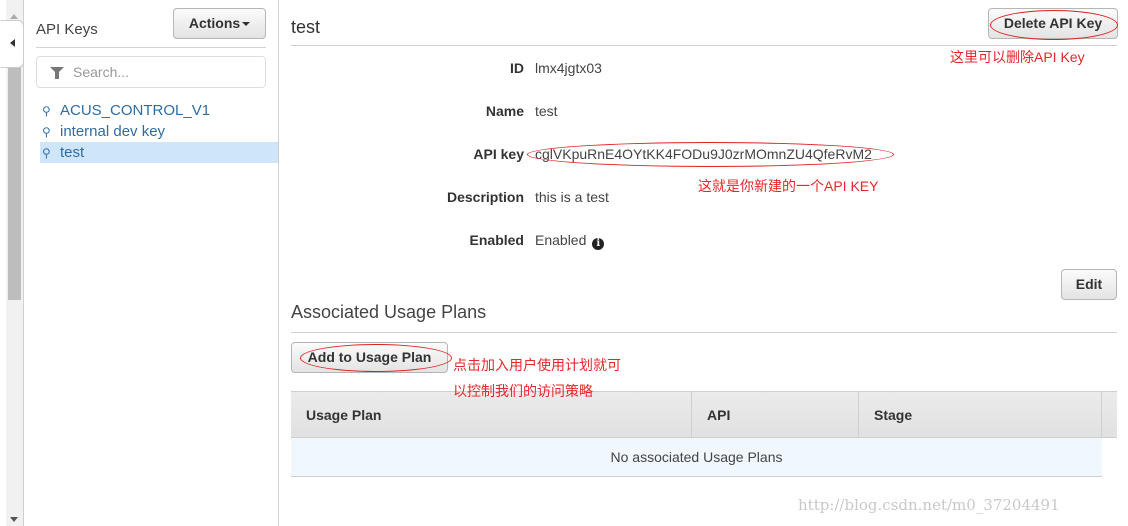 The height and width of the screenshot is (526, 1128). I want to click on annotation-plan-note-1: 点击加入用户使用计划就可, so click(537, 365).